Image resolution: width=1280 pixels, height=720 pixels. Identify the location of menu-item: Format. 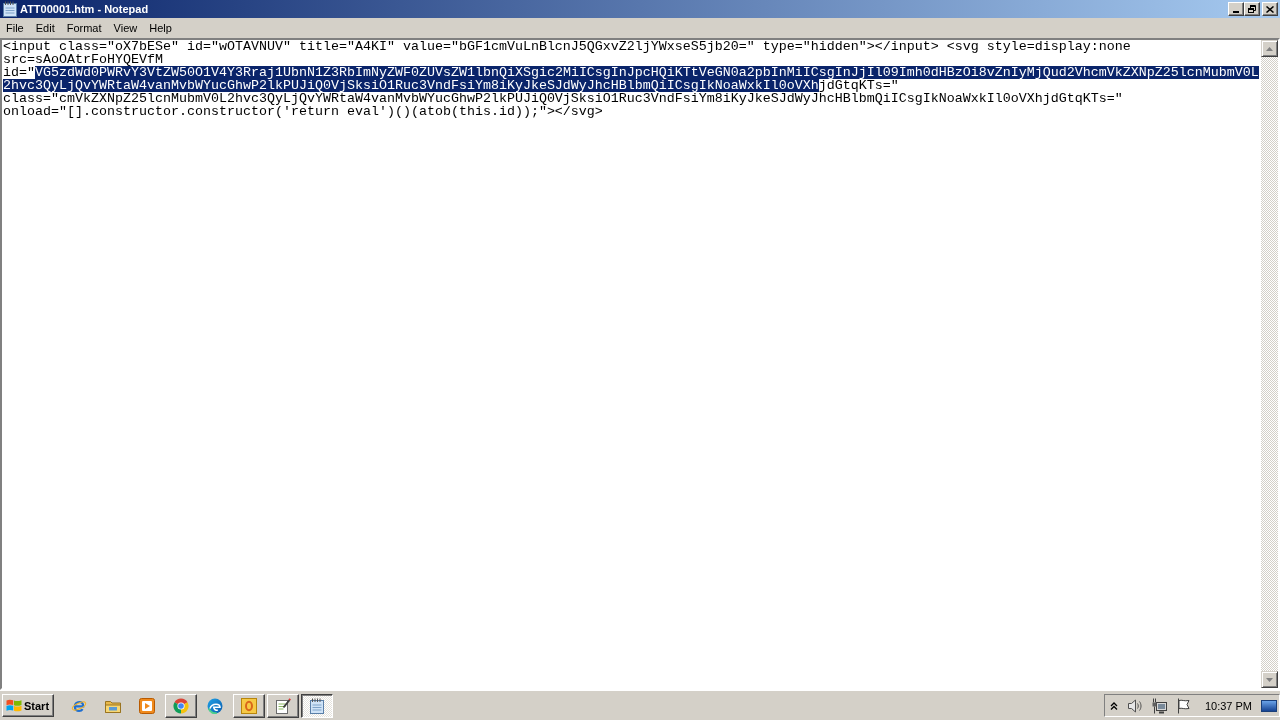
(84, 28).